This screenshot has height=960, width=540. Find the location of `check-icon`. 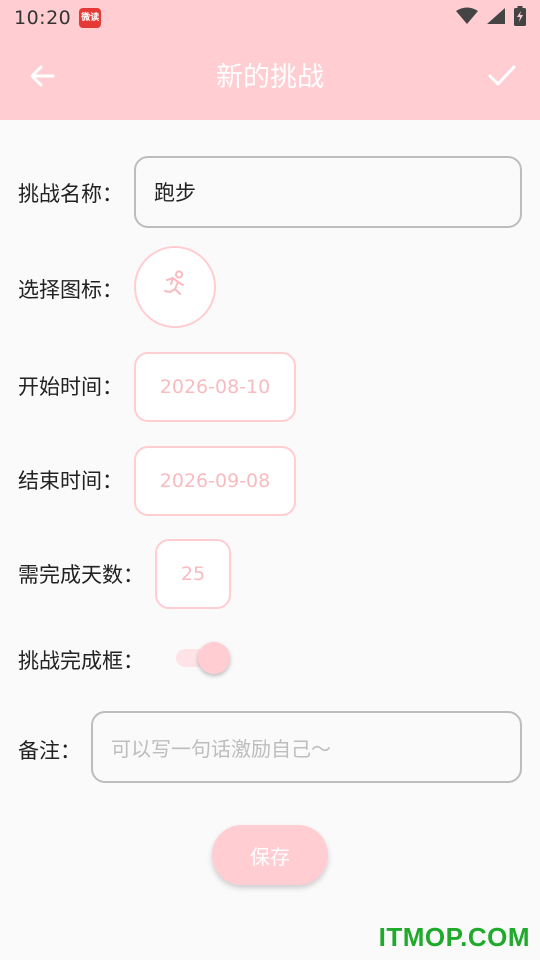

check-icon is located at coordinates (502, 78).